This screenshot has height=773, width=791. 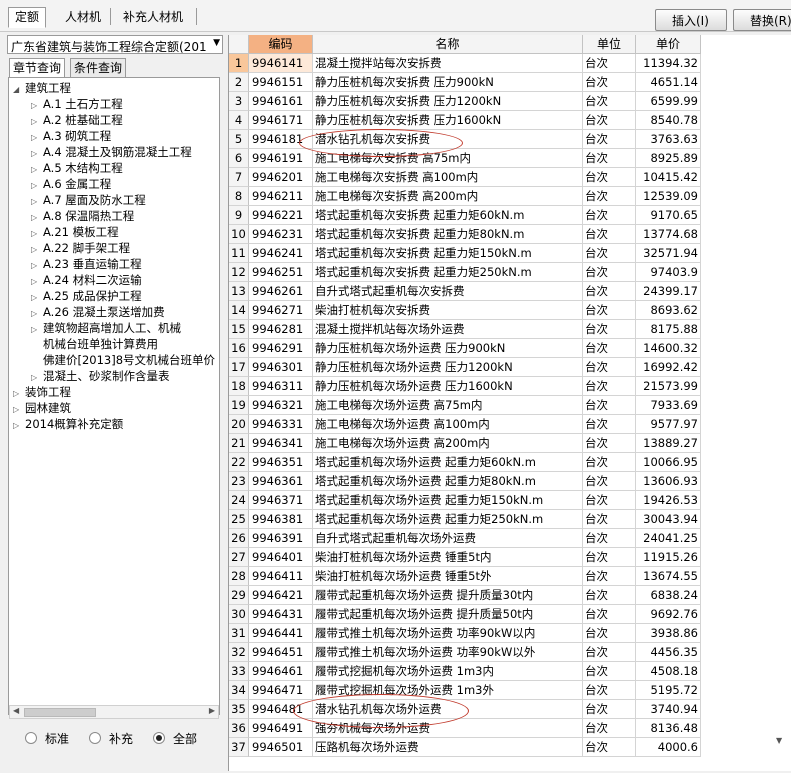 I want to click on tree-node: ▷ A.22 脚手架工程, so click(x=80, y=248).